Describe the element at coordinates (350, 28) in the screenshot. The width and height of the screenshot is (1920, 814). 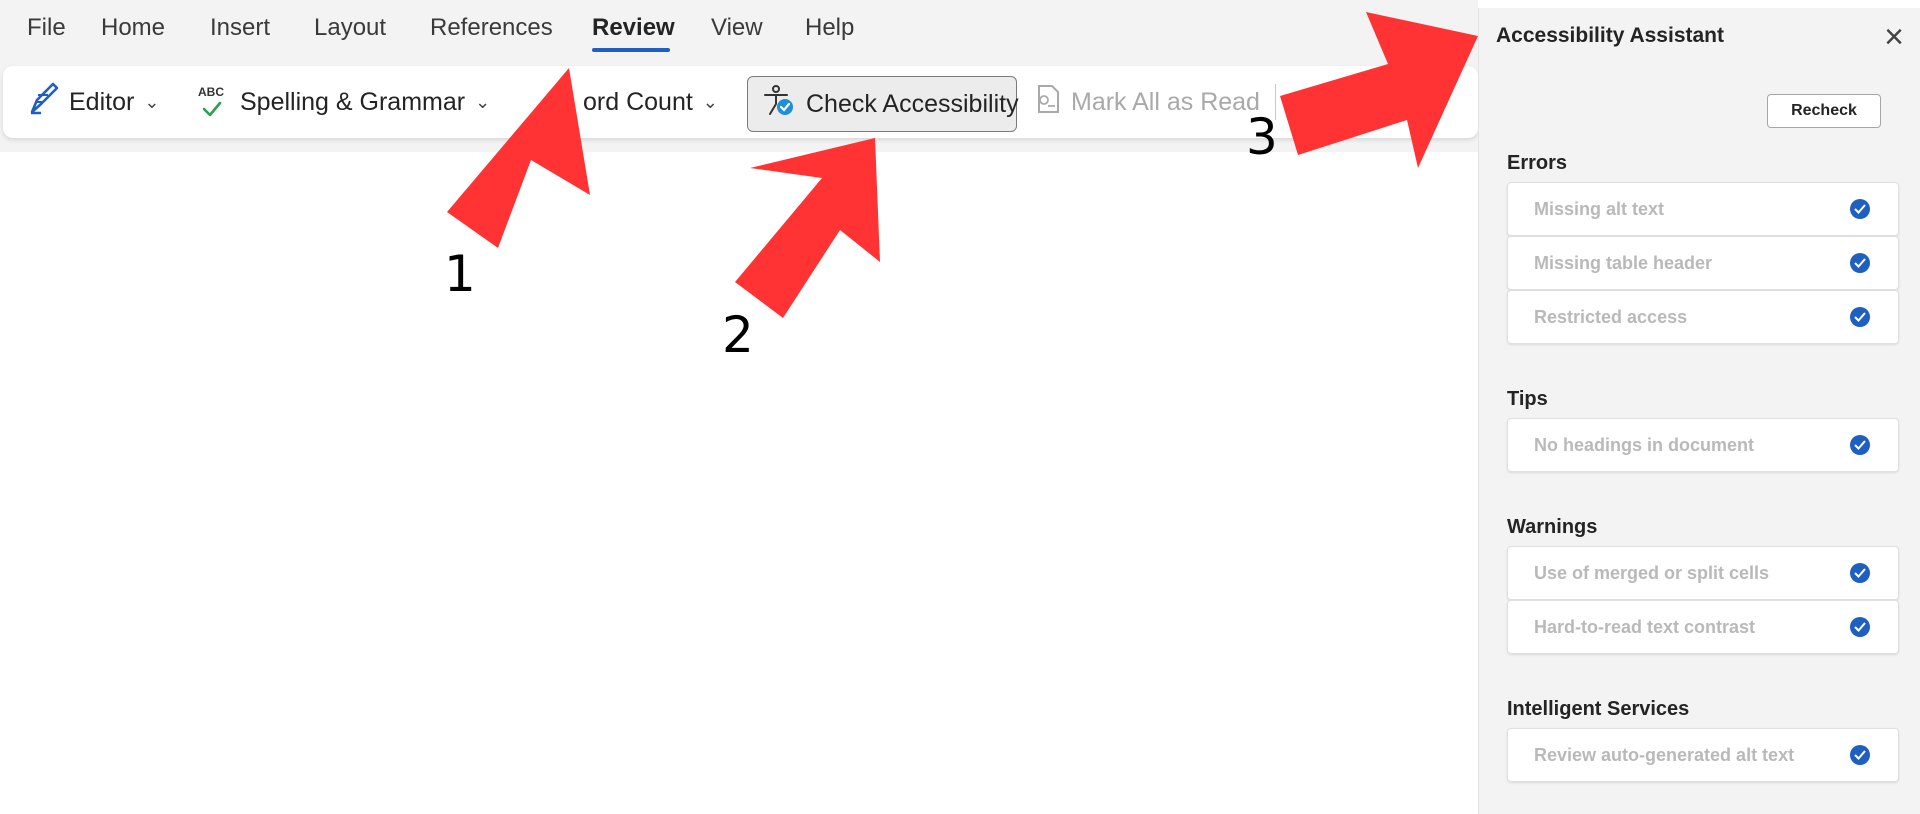
I see `menu-layout: Layout` at that location.